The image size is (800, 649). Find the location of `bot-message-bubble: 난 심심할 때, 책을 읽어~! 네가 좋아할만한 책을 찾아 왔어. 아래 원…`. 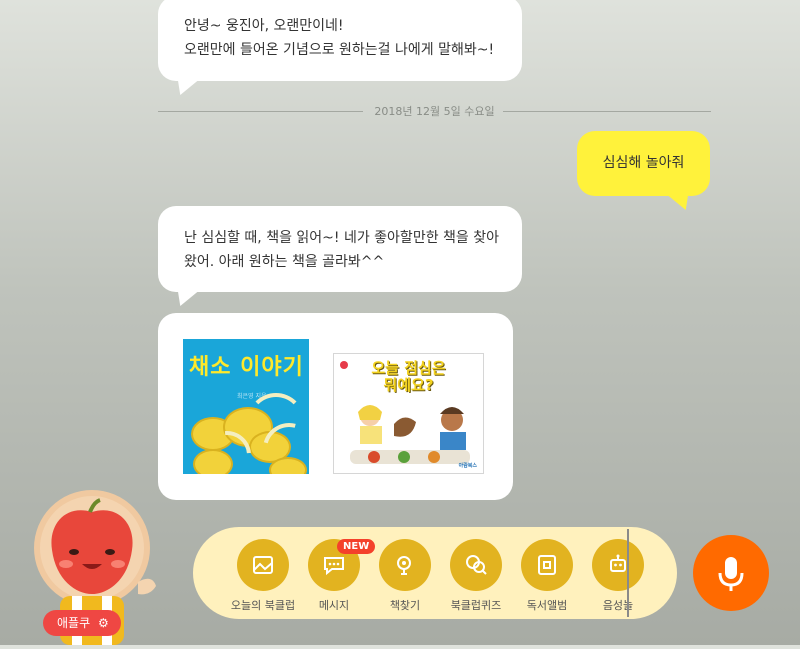

bot-message-bubble: 난 심심할 때, 책을 읽어~! 네가 좋아할만한 책을 찾아 왔어. 아래 원… is located at coordinates (340, 256).